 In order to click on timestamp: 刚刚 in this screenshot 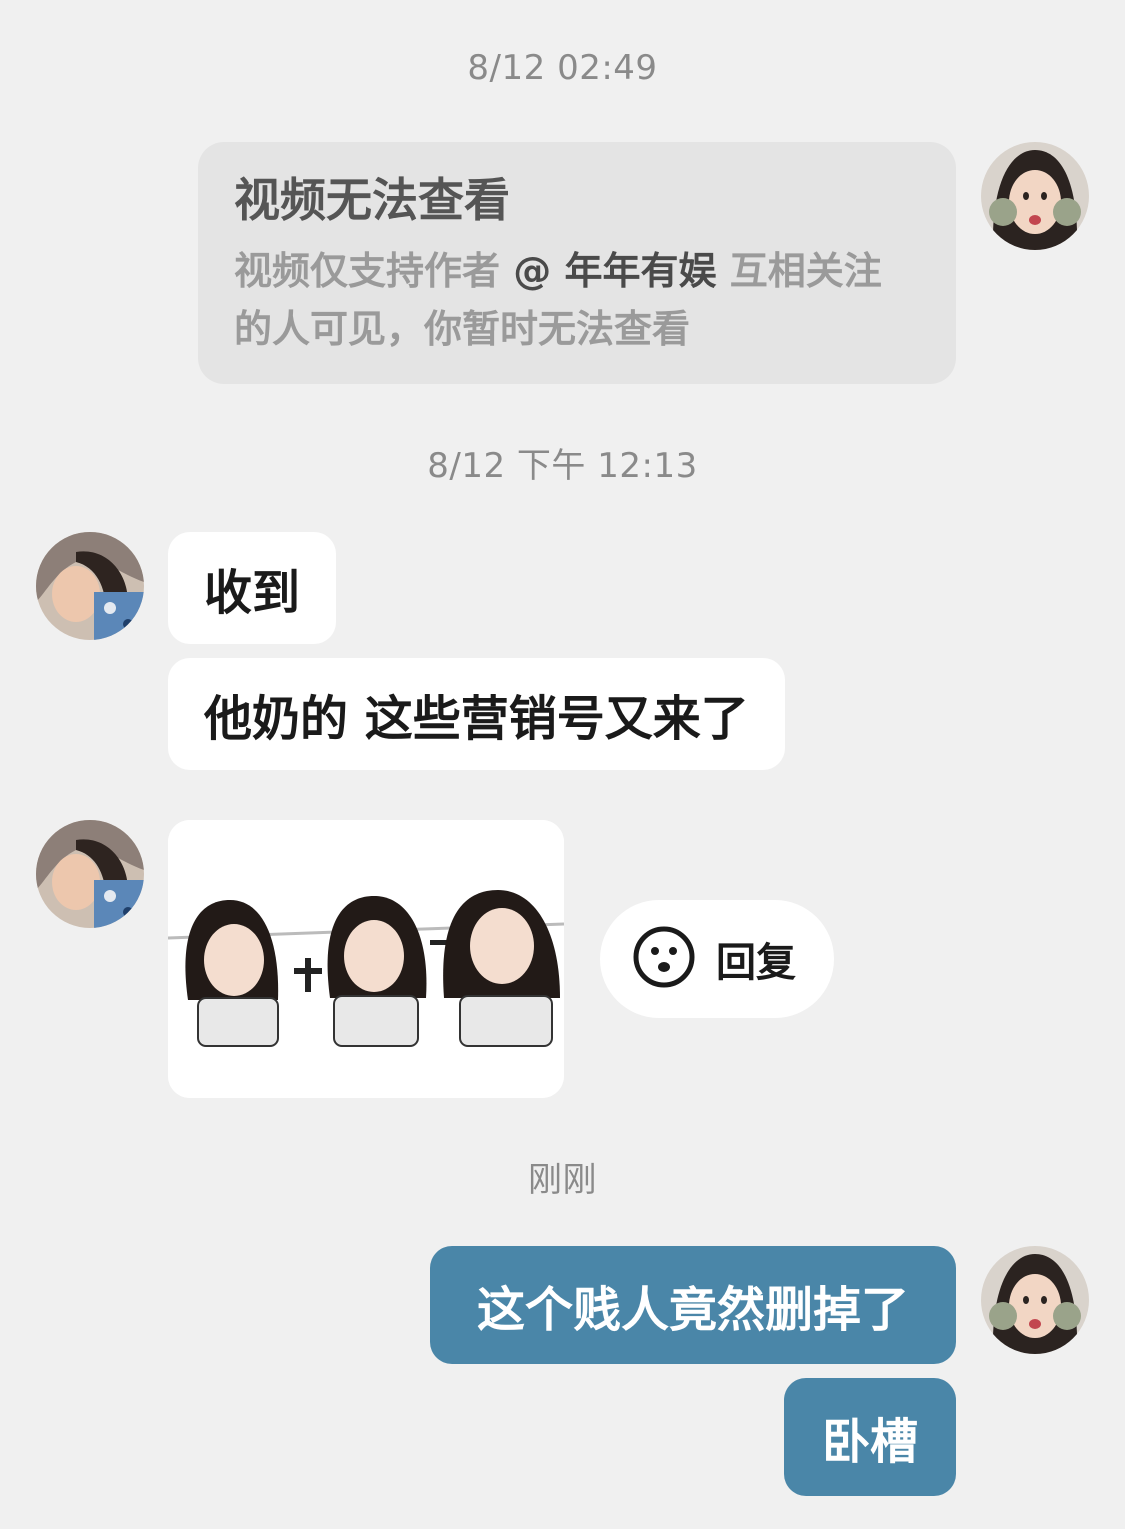, I will do `click(562, 1180)`.